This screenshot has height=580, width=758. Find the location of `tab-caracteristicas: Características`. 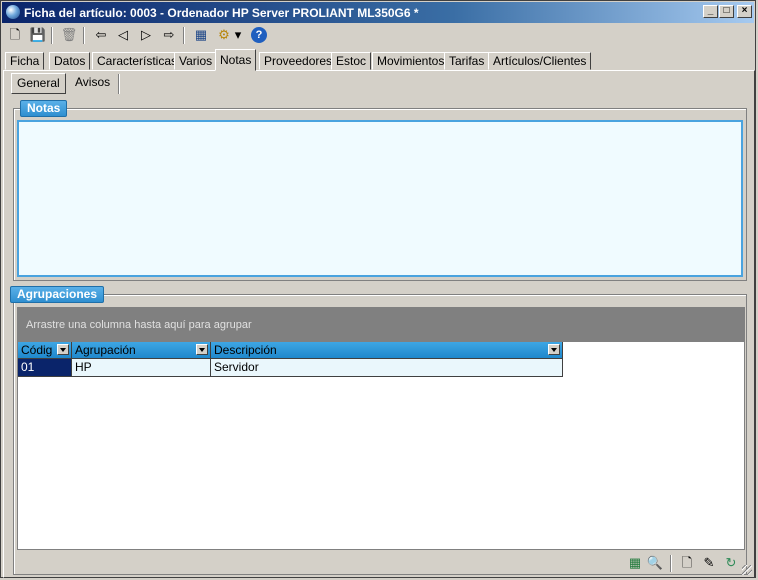

tab-caracteristicas: Características is located at coordinates (137, 61).